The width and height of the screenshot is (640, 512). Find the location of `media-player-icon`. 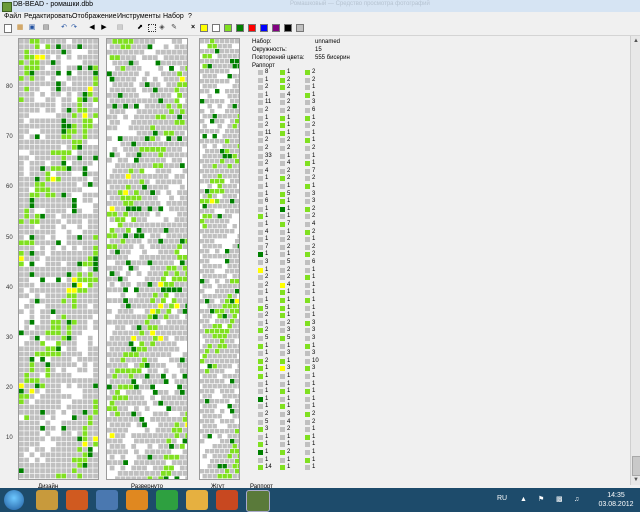

media-player-icon is located at coordinates (77, 500).